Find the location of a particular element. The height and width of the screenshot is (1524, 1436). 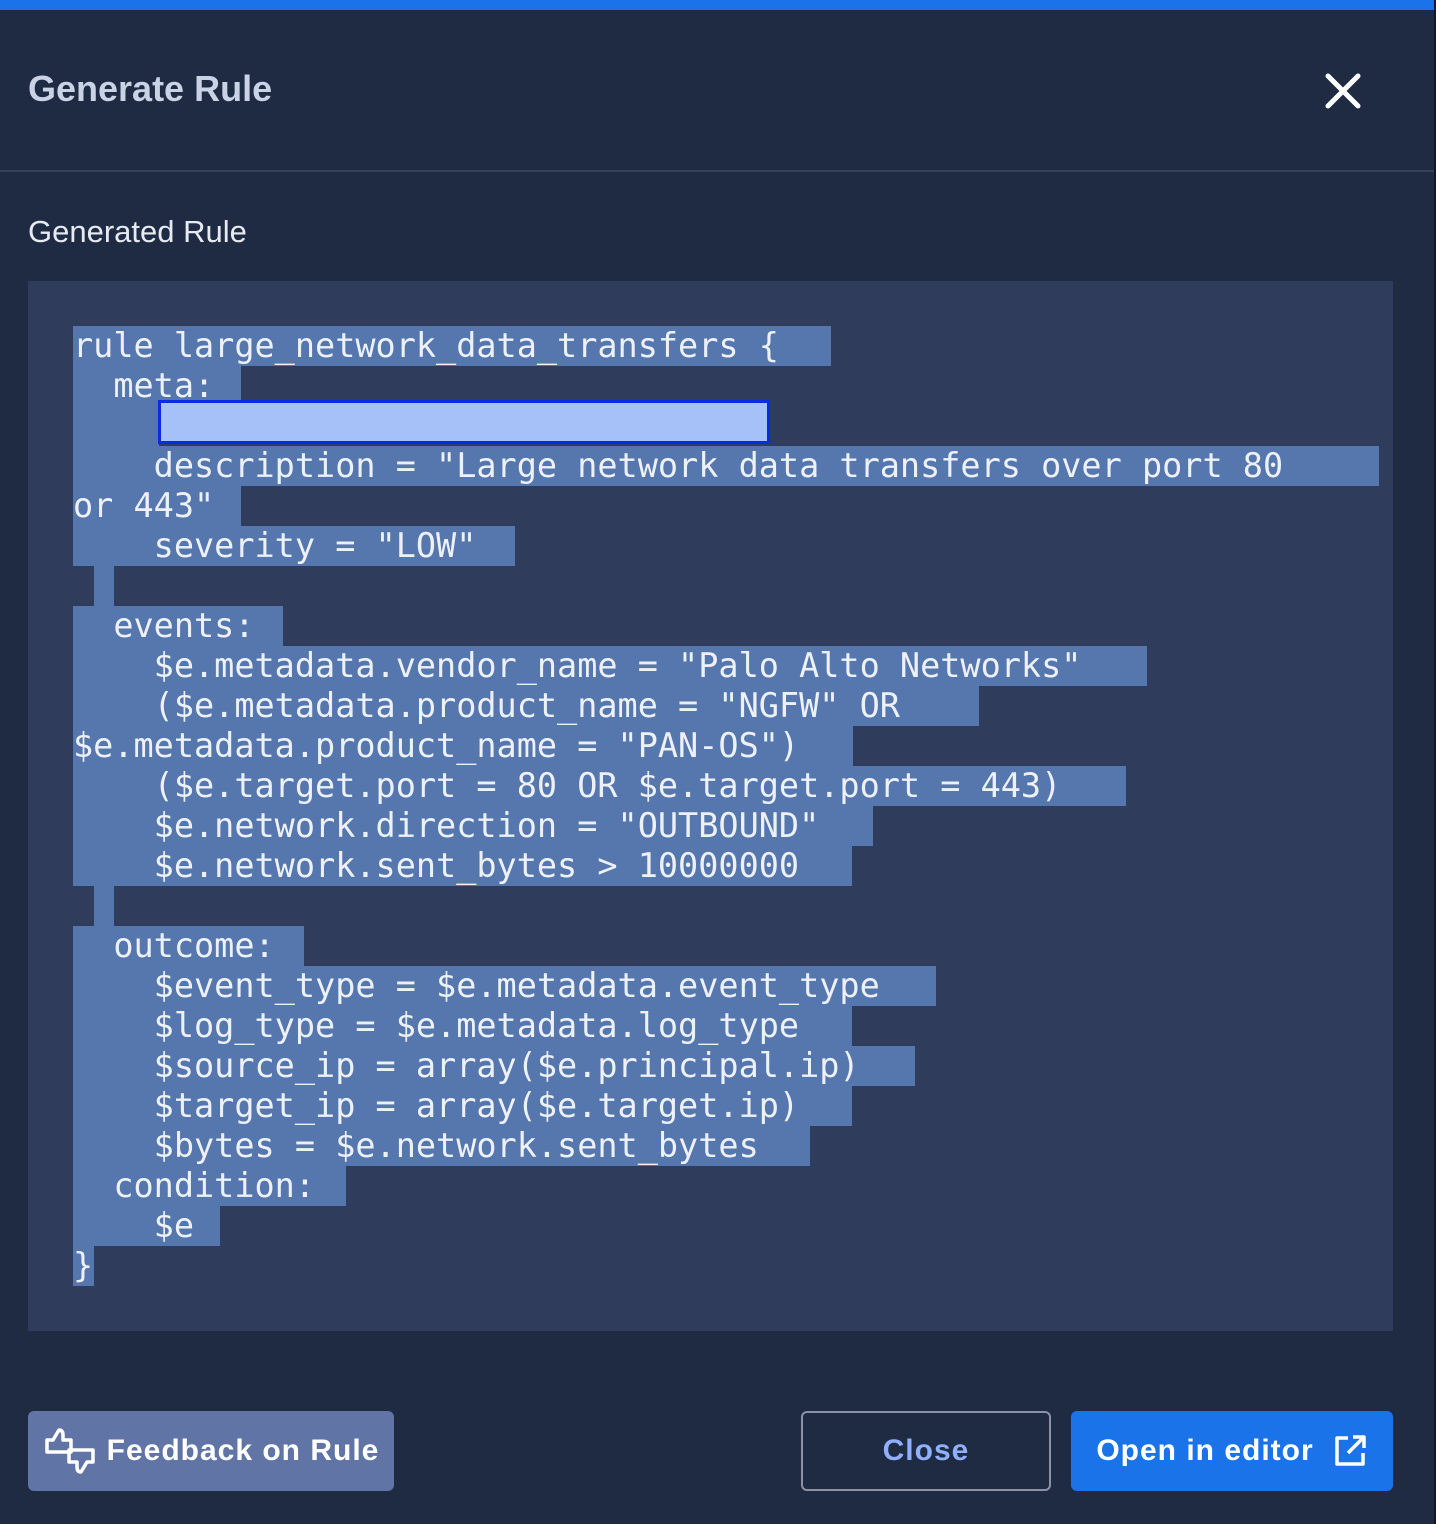

code-line: $e is located at coordinates (134, 1225).